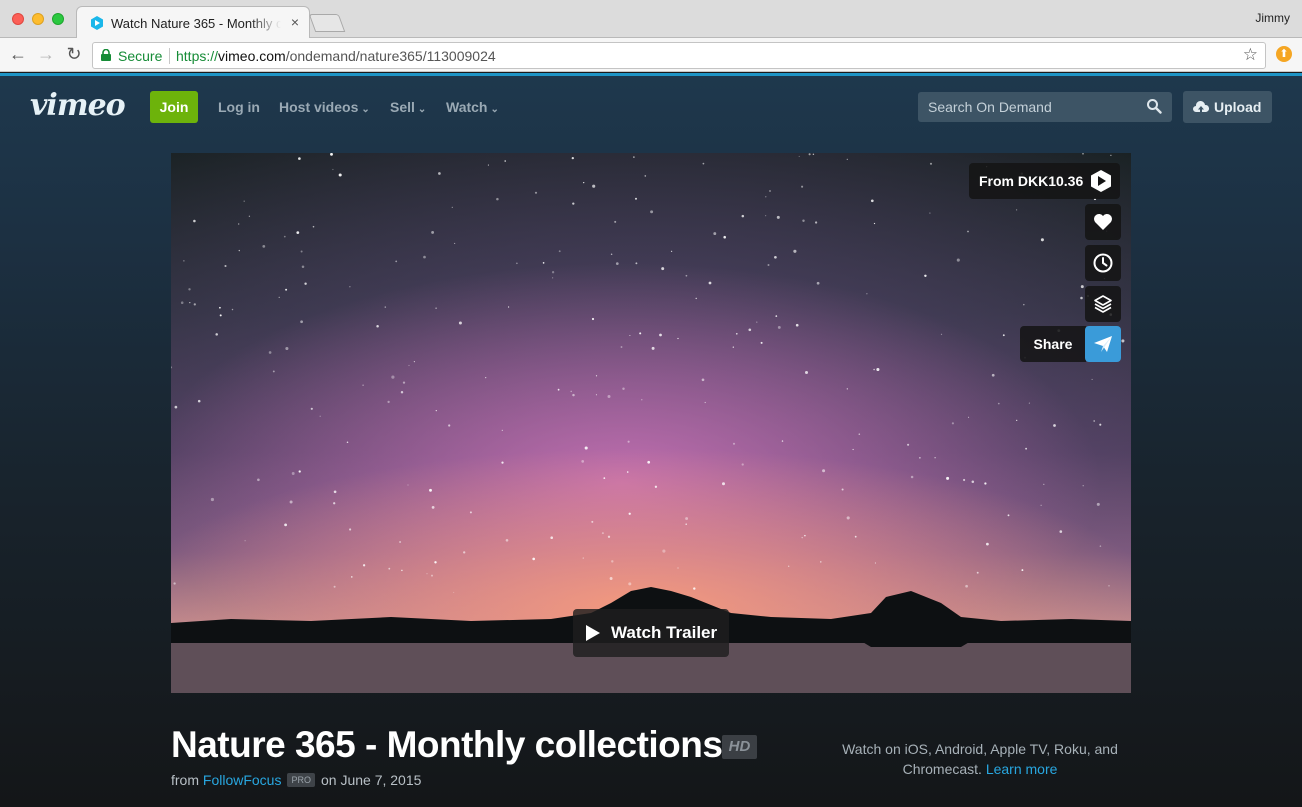 This screenshot has height=807, width=1302. What do you see at coordinates (295, 22) in the screenshot?
I see `tab-close-icon: ×` at bounding box center [295, 22].